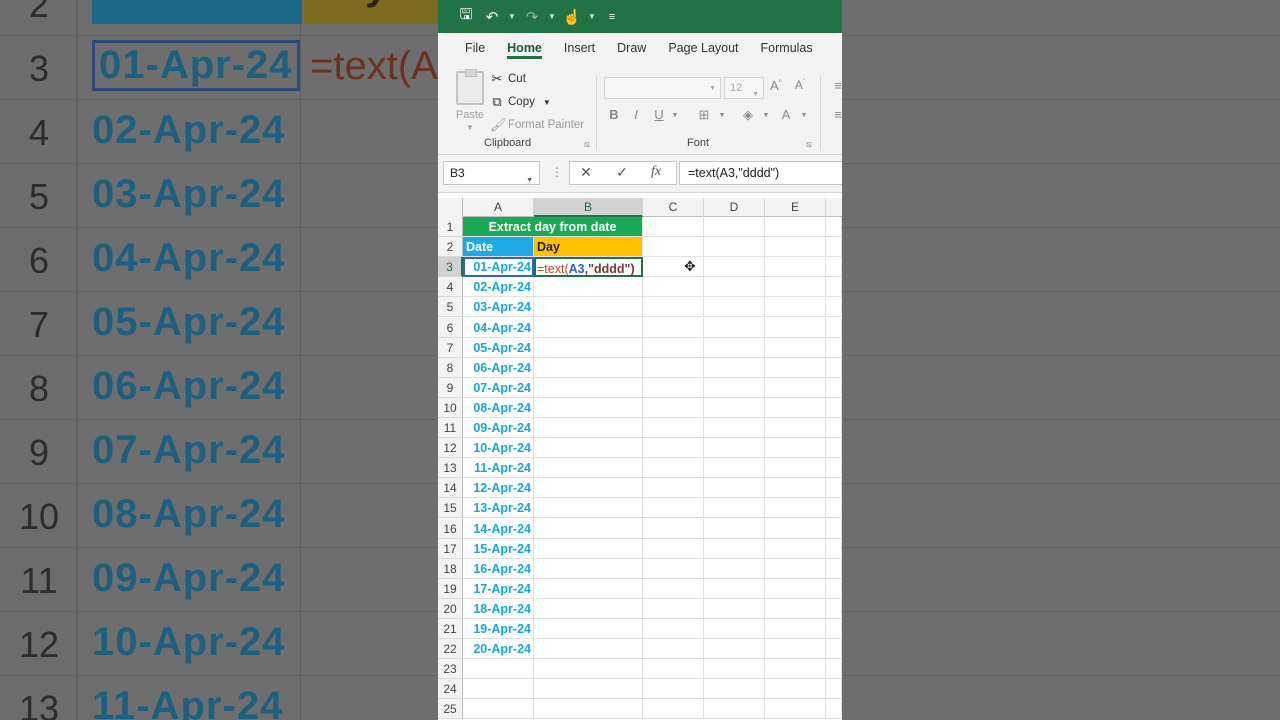  Describe the element at coordinates (552, 16) in the screenshot. I see `redo-dropdown-icon: ▼` at that location.